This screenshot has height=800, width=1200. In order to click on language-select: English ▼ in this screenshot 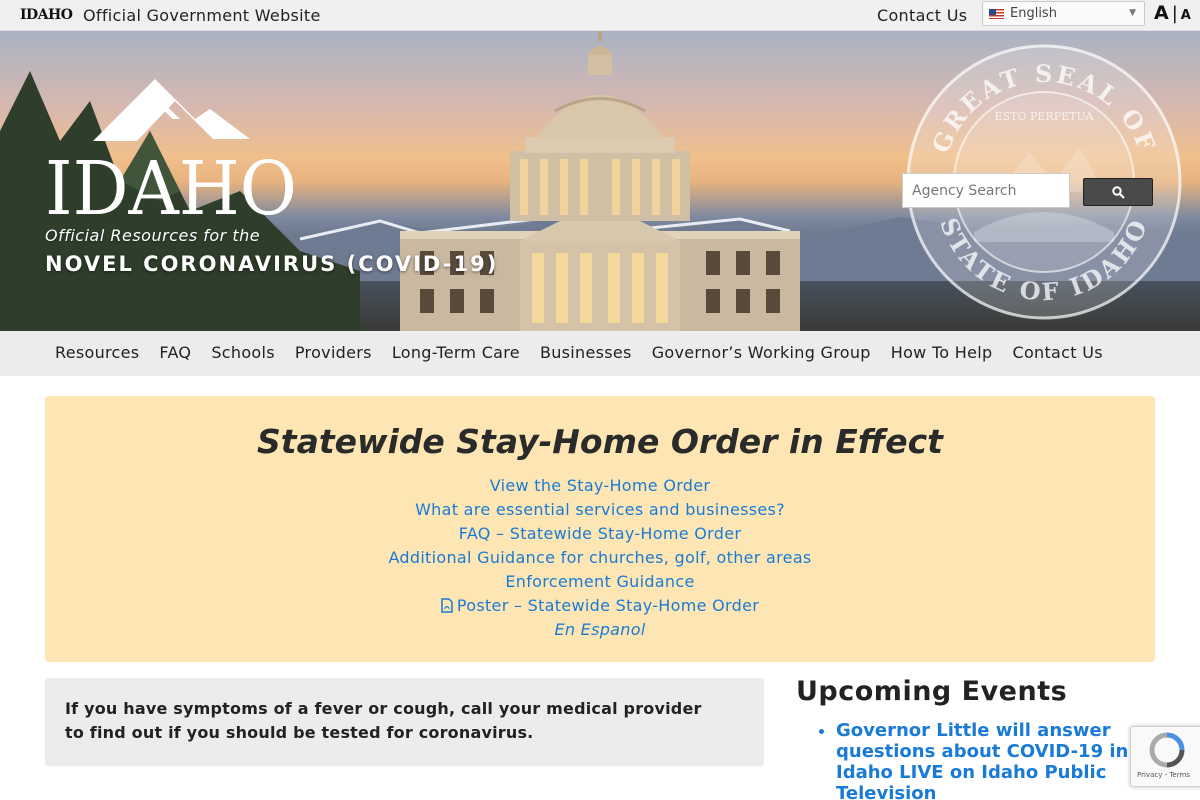, I will do `click(1063, 13)`.